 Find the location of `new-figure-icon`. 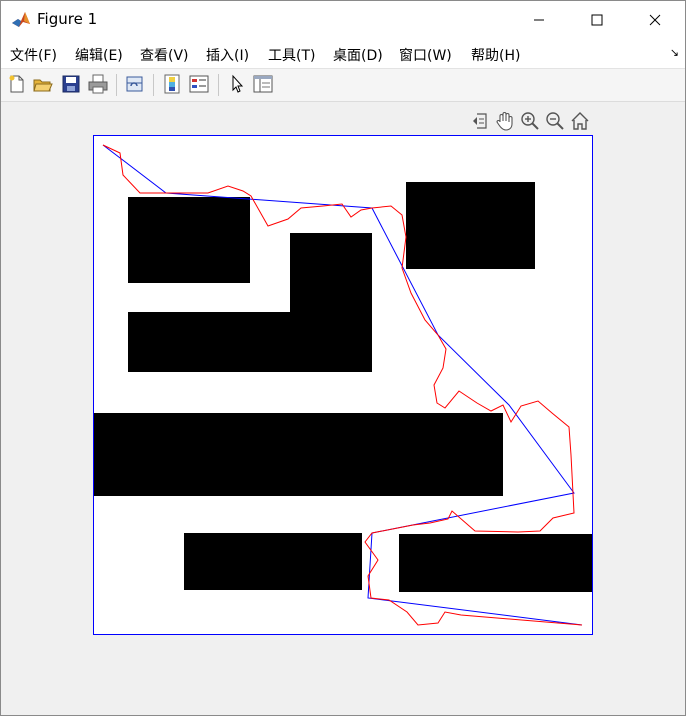

new-figure-icon is located at coordinates (17, 84).